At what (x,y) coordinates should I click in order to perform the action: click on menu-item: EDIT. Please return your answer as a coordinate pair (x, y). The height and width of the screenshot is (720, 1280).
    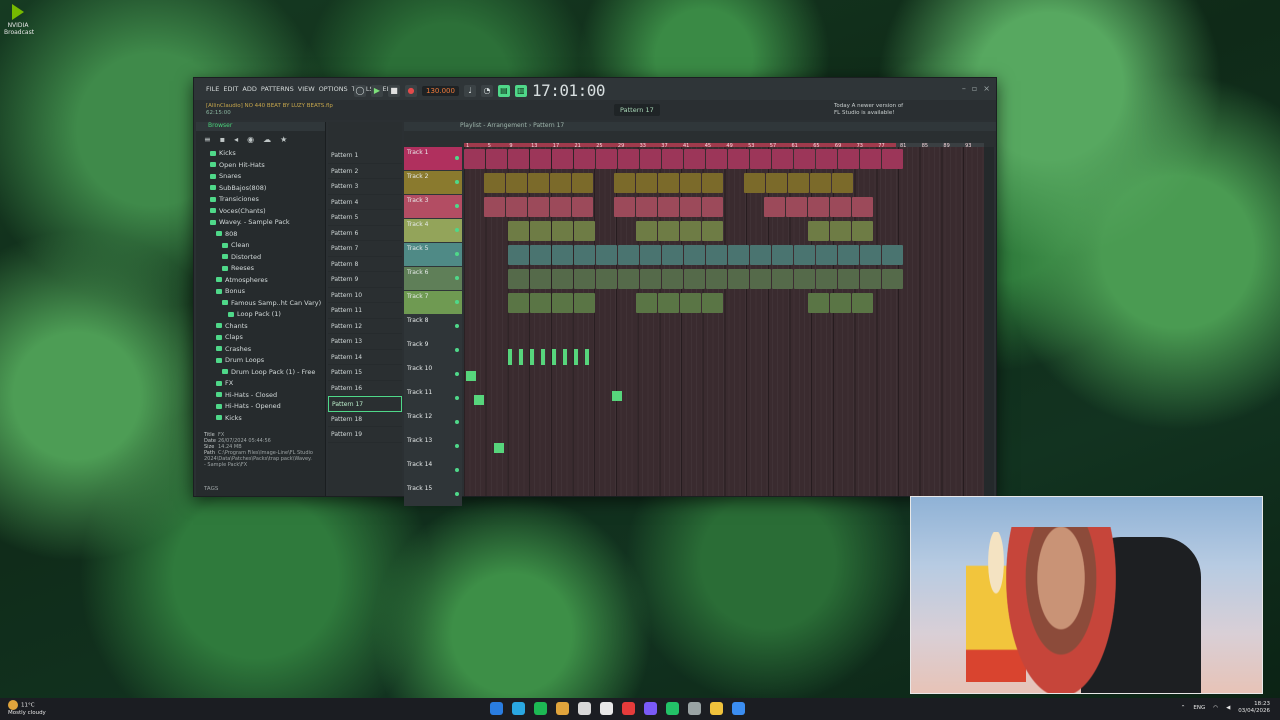
    Looking at the image, I should click on (230, 89).